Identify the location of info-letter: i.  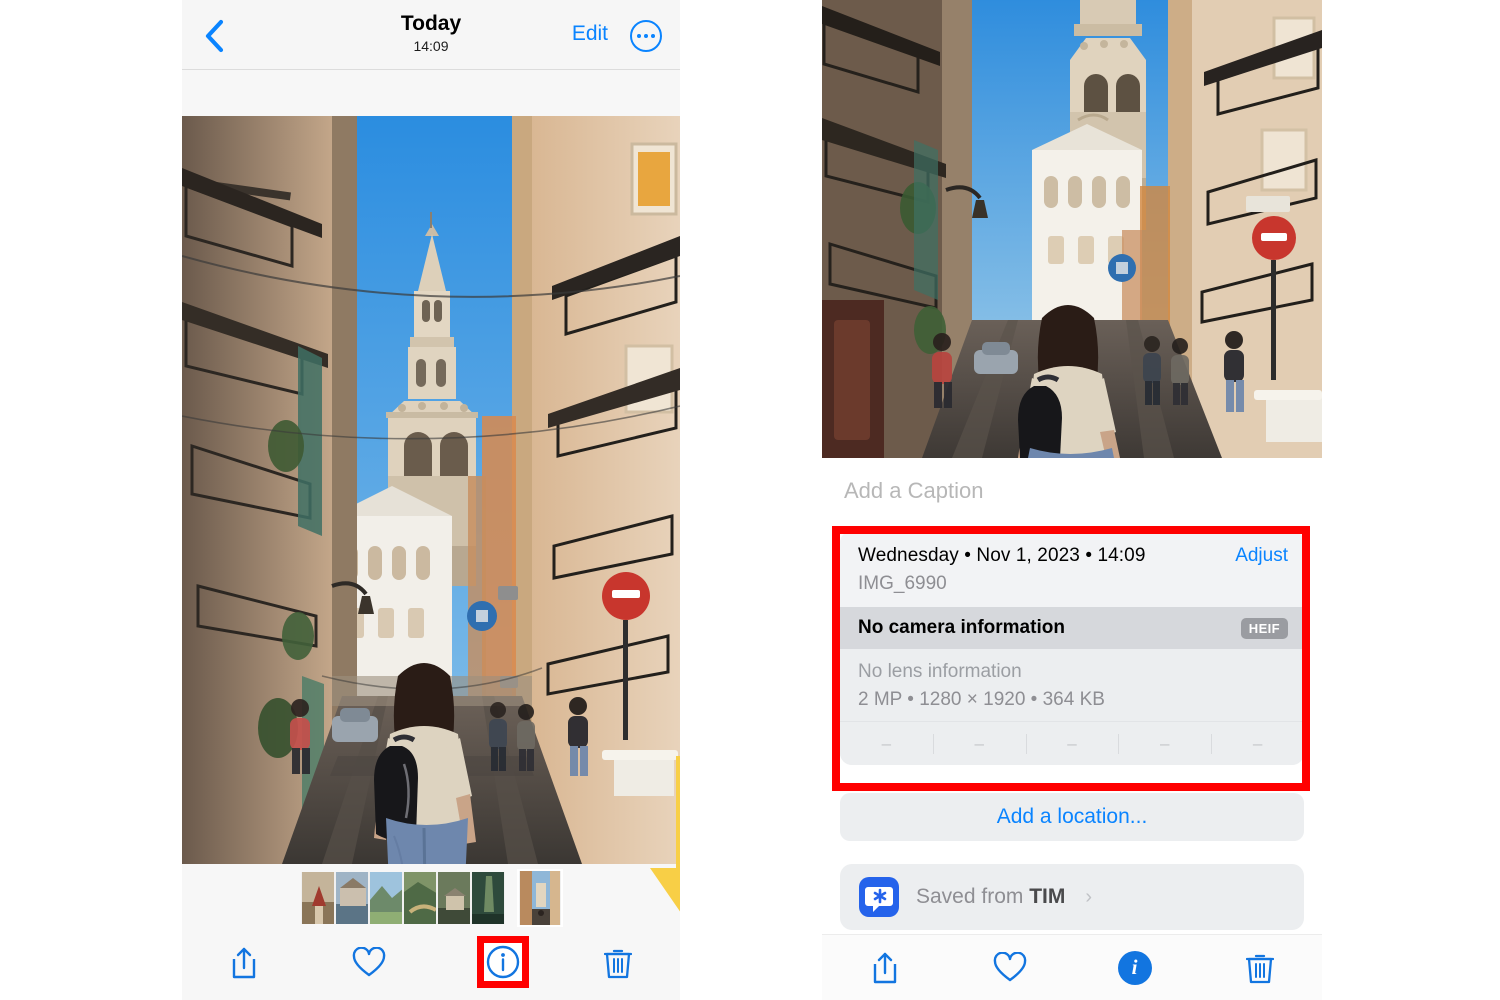
(1134, 967).